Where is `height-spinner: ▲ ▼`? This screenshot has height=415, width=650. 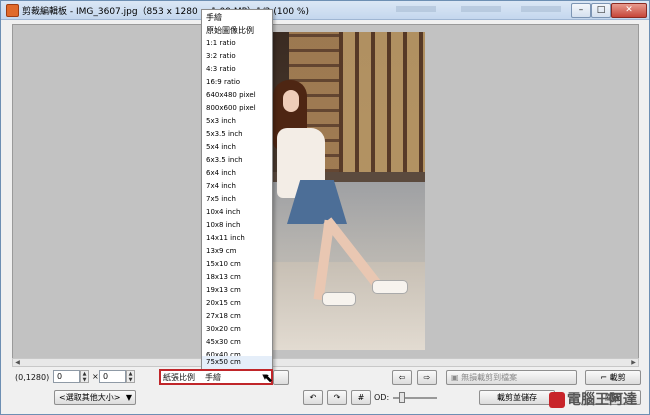 height-spinner: ▲ ▼ is located at coordinates (130, 376).